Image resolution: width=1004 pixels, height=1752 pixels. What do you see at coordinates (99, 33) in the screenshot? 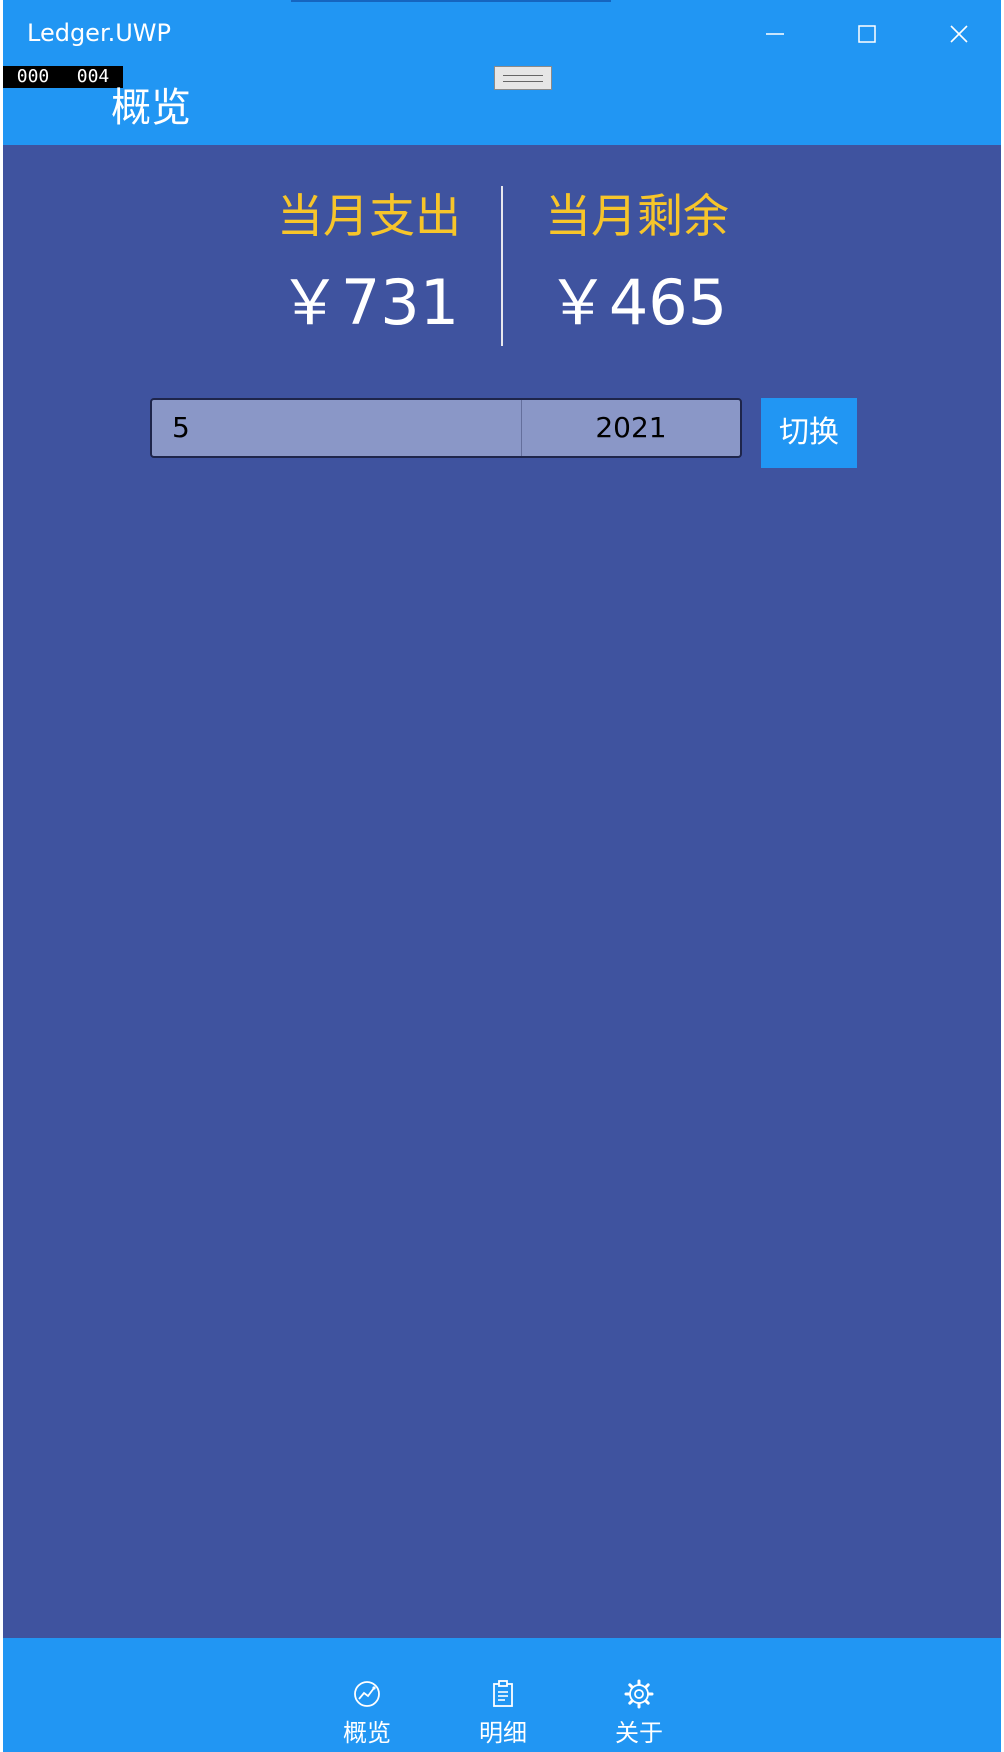
I see `window-title: Ledger.UWP` at bounding box center [99, 33].